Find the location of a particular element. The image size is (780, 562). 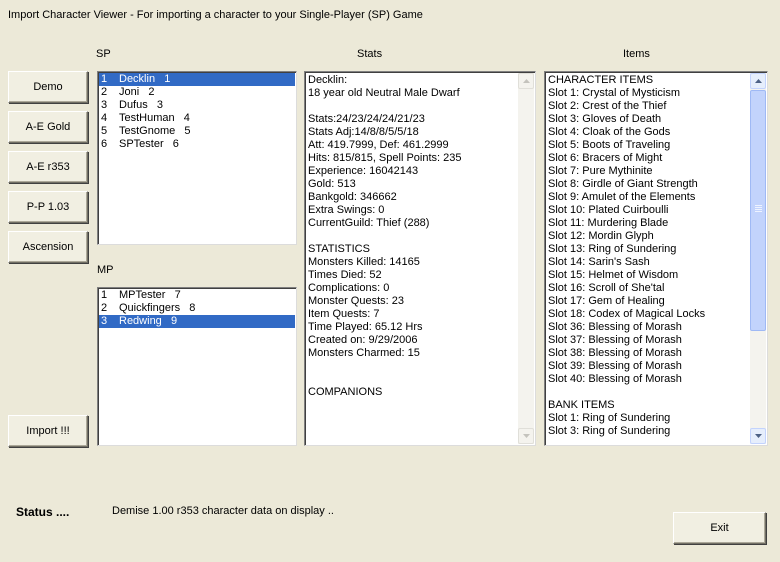

items-line: Slot 37: Blessing of Morash is located at coordinates (615, 340).